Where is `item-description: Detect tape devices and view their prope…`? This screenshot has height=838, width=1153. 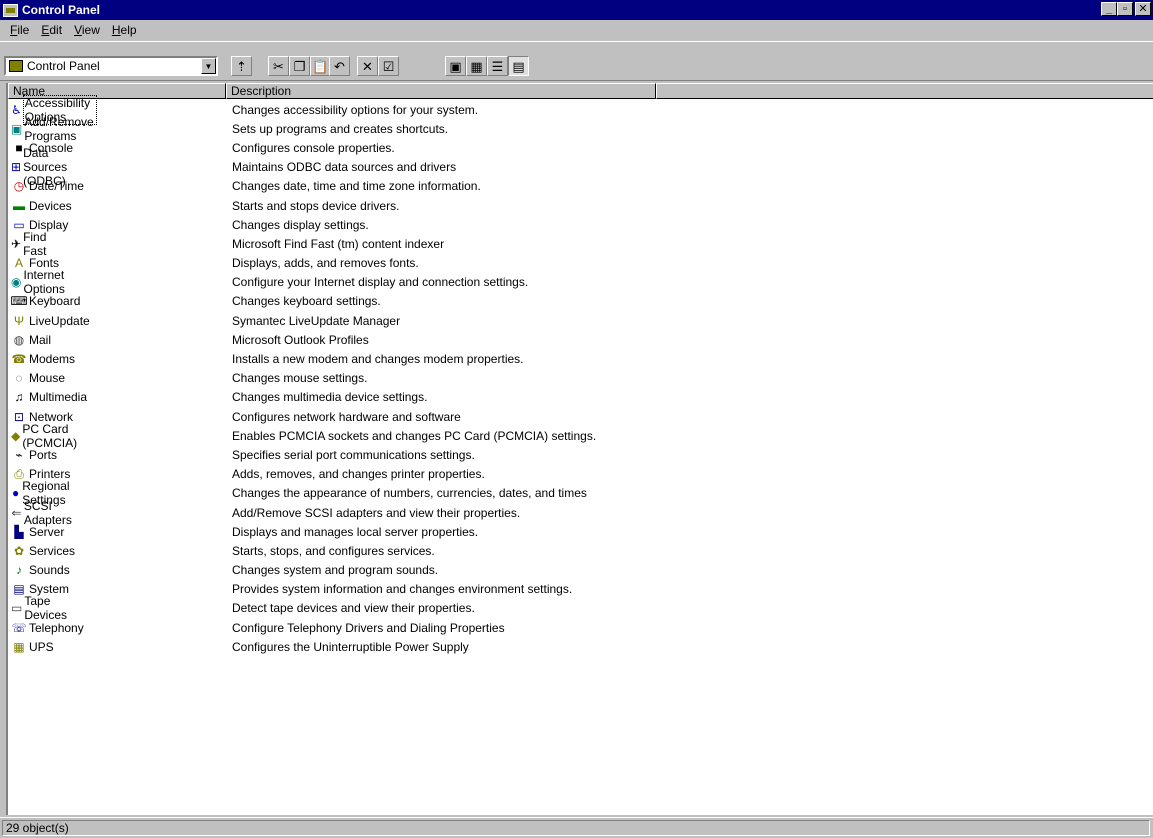 item-description: Detect tape devices and view their prope… is located at coordinates (353, 608).